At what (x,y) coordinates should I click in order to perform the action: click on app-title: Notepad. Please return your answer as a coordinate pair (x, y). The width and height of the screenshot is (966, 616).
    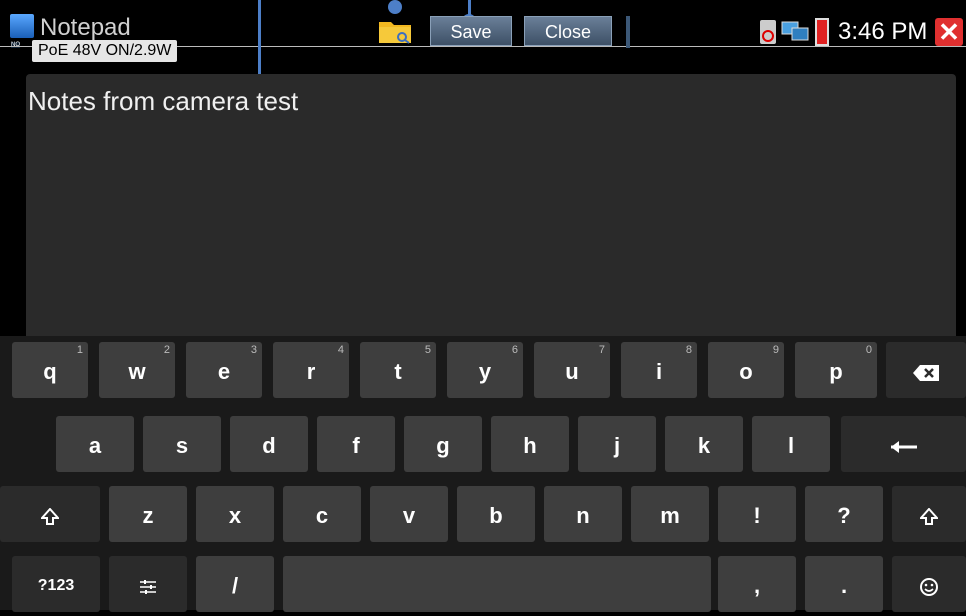
    Looking at the image, I should click on (85, 27).